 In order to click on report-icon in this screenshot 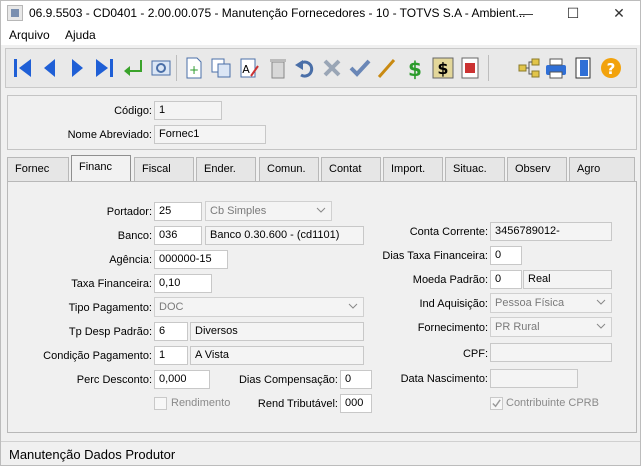, I will do `click(470, 68)`.